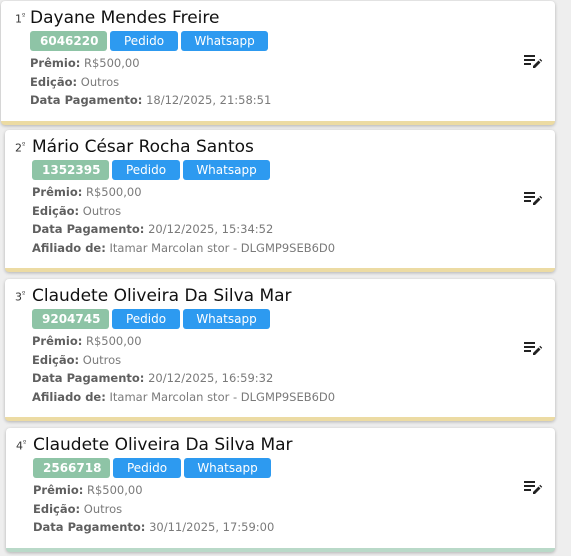 The height and width of the screenshot is (556, 571). I want to click on ticket-code-badge: 1352395, so click(70, 170).